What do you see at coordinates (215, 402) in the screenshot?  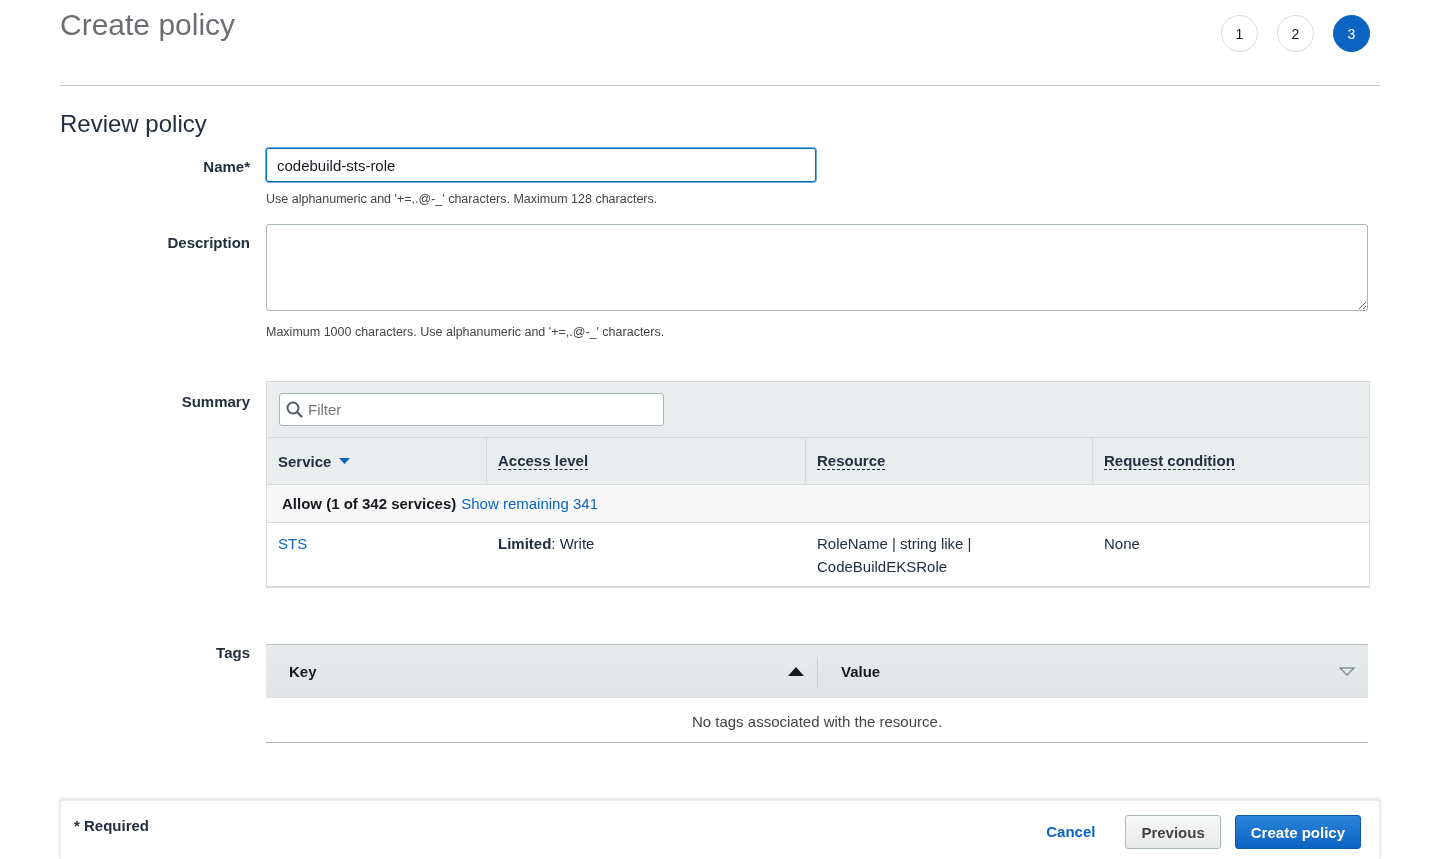 I see `field-label: Summary` at bounding box center [215, 402].